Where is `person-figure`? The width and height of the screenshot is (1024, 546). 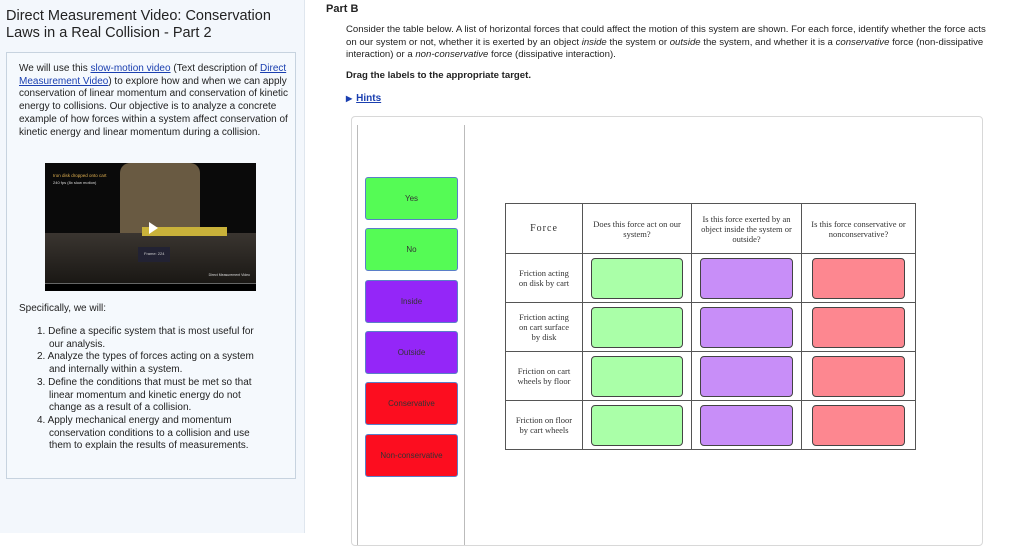
person-figure is located at coordinates (160, 198).